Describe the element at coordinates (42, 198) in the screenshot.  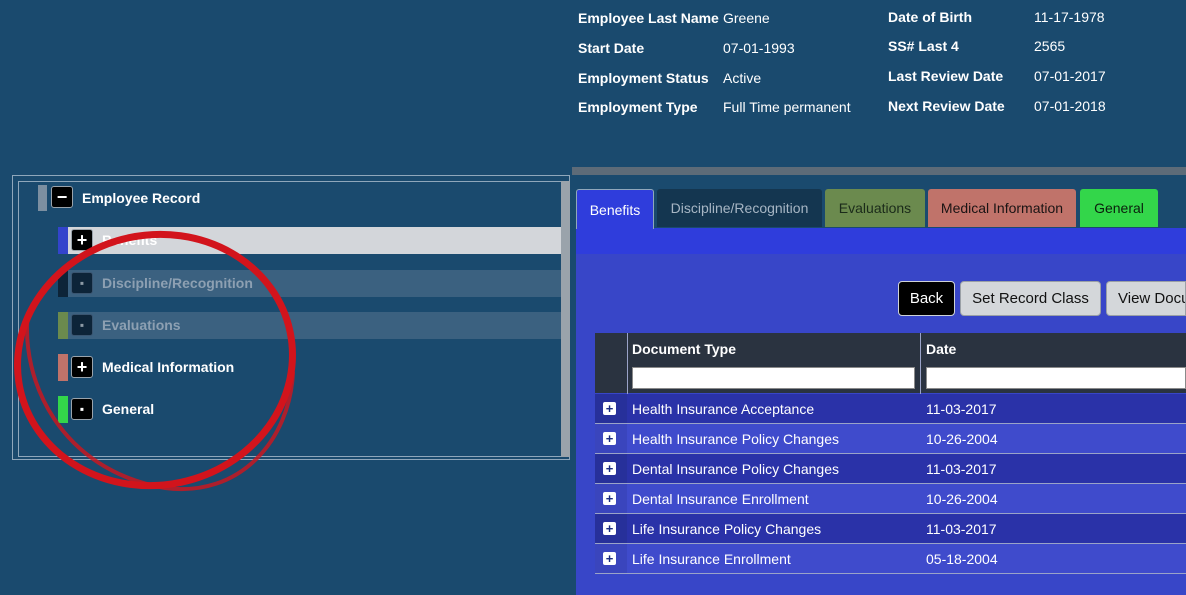
I see `tree-root-marker` at that location.